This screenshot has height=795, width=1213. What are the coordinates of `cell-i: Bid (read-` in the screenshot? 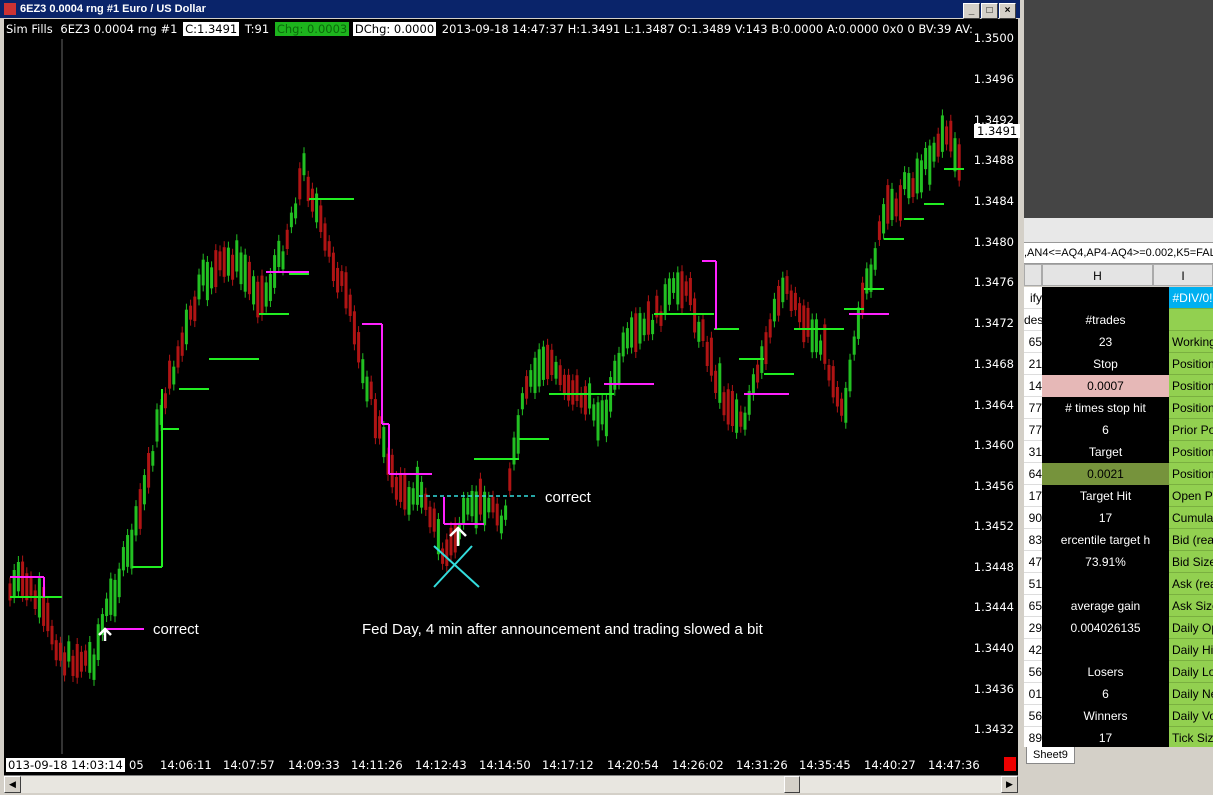 It's located at (1191, 540).